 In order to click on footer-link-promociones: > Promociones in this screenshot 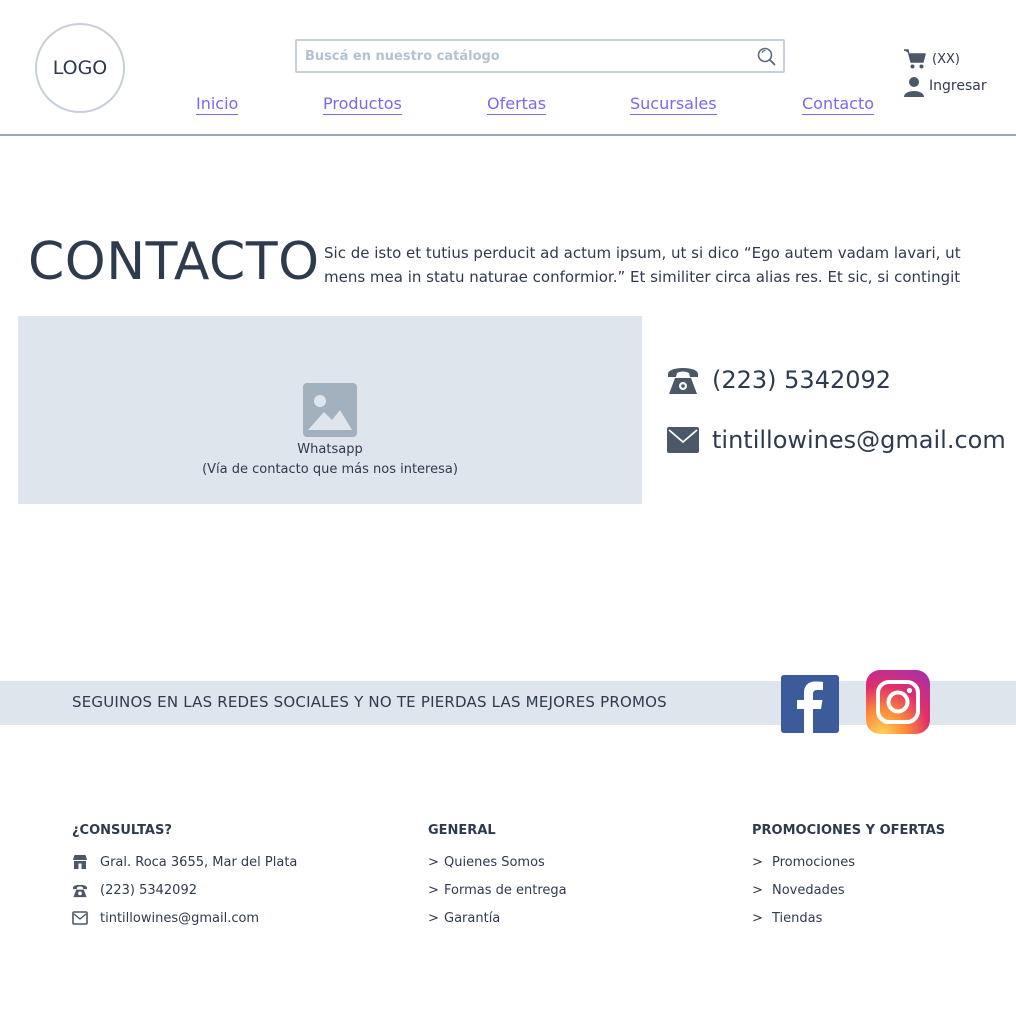, I will do `click(848, 862)`.